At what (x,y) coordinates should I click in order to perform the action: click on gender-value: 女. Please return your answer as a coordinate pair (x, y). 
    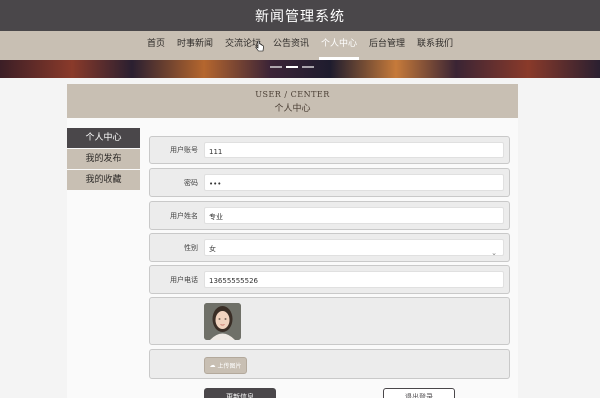
    Looking at the image, I should click on (212, 249).